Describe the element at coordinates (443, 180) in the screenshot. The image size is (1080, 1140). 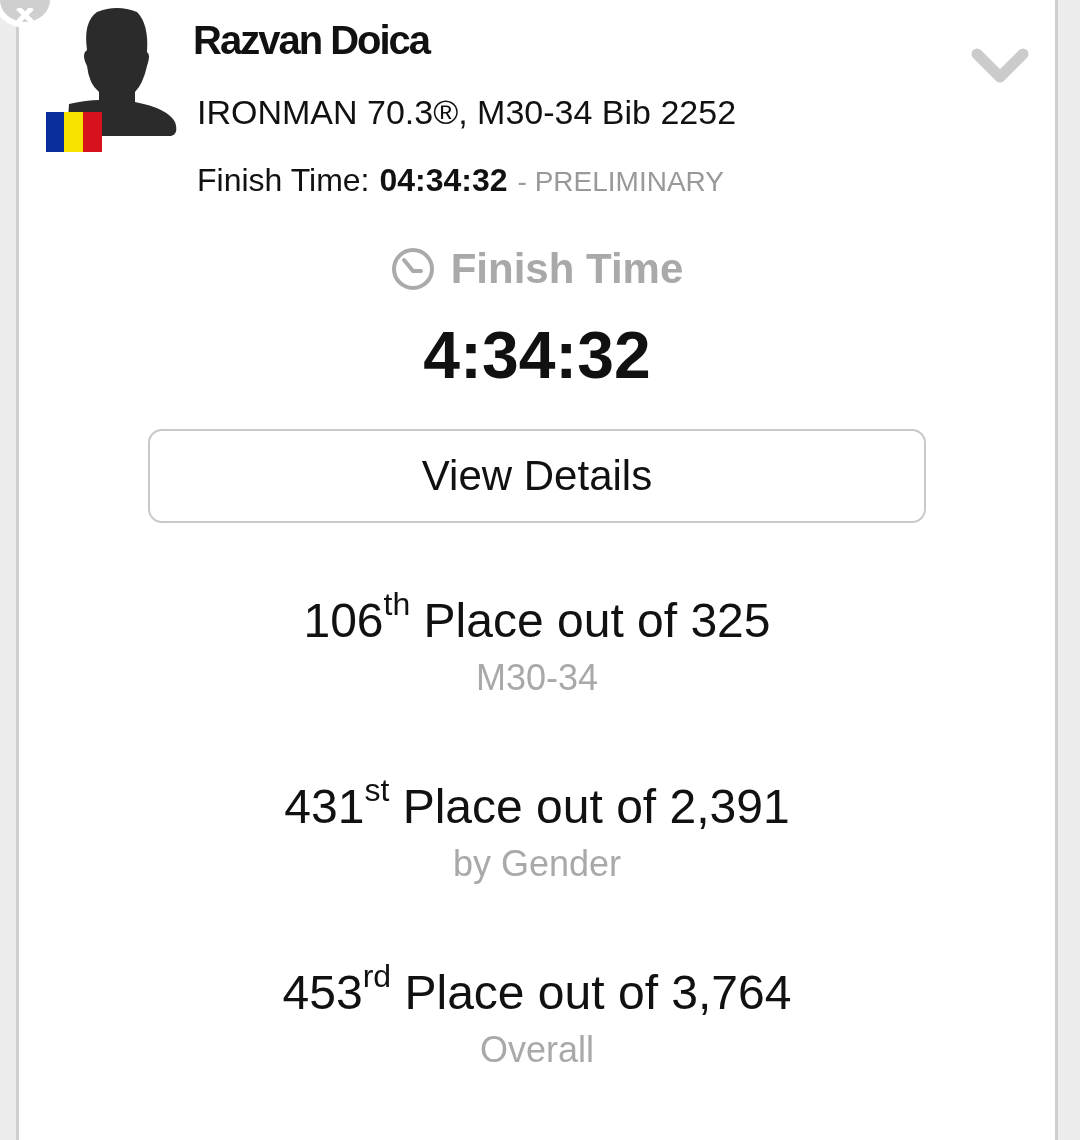
I see `finish-value: 04:34:32` at that location.